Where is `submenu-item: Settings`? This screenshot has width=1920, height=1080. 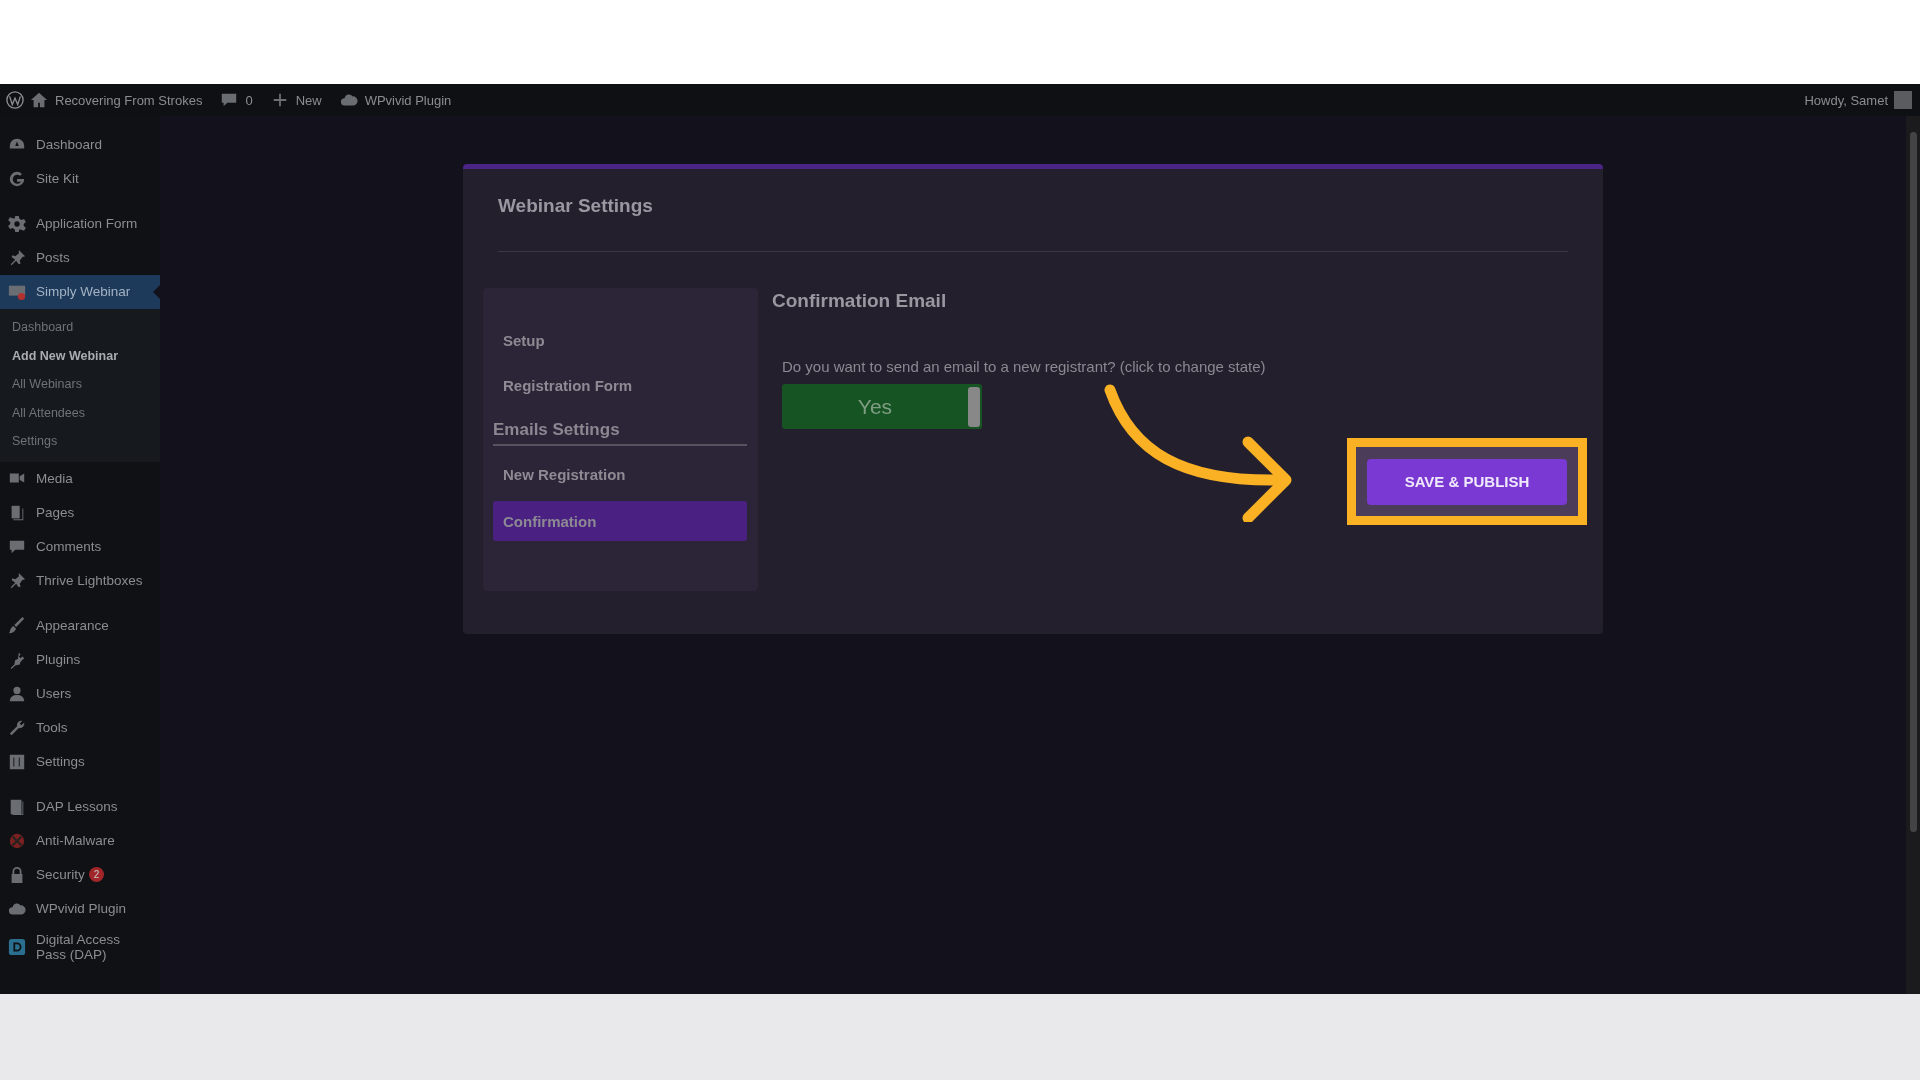
submenu-item: Settings is located at coordinates (80, 441).